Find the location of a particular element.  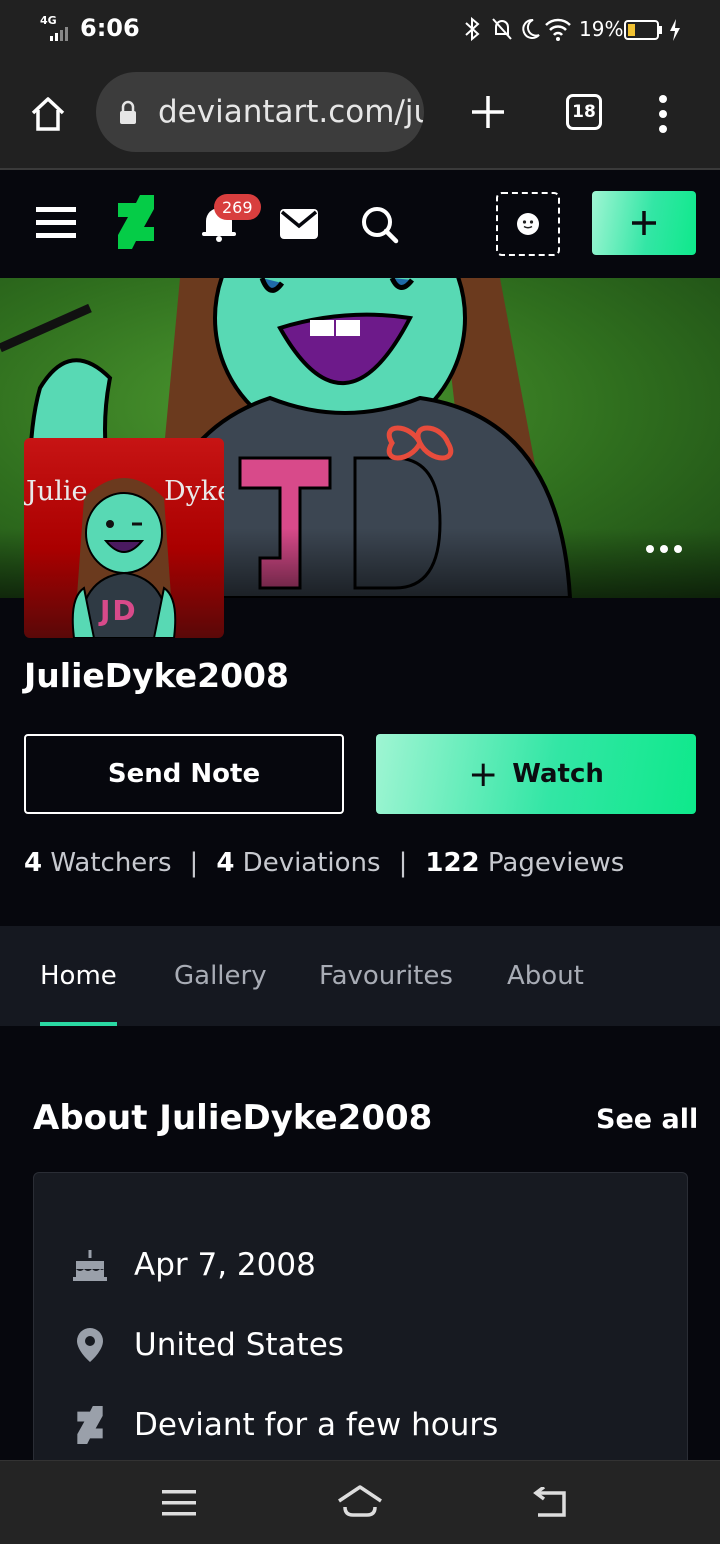

tab-about-label: About is located at coordinates (545, 976).